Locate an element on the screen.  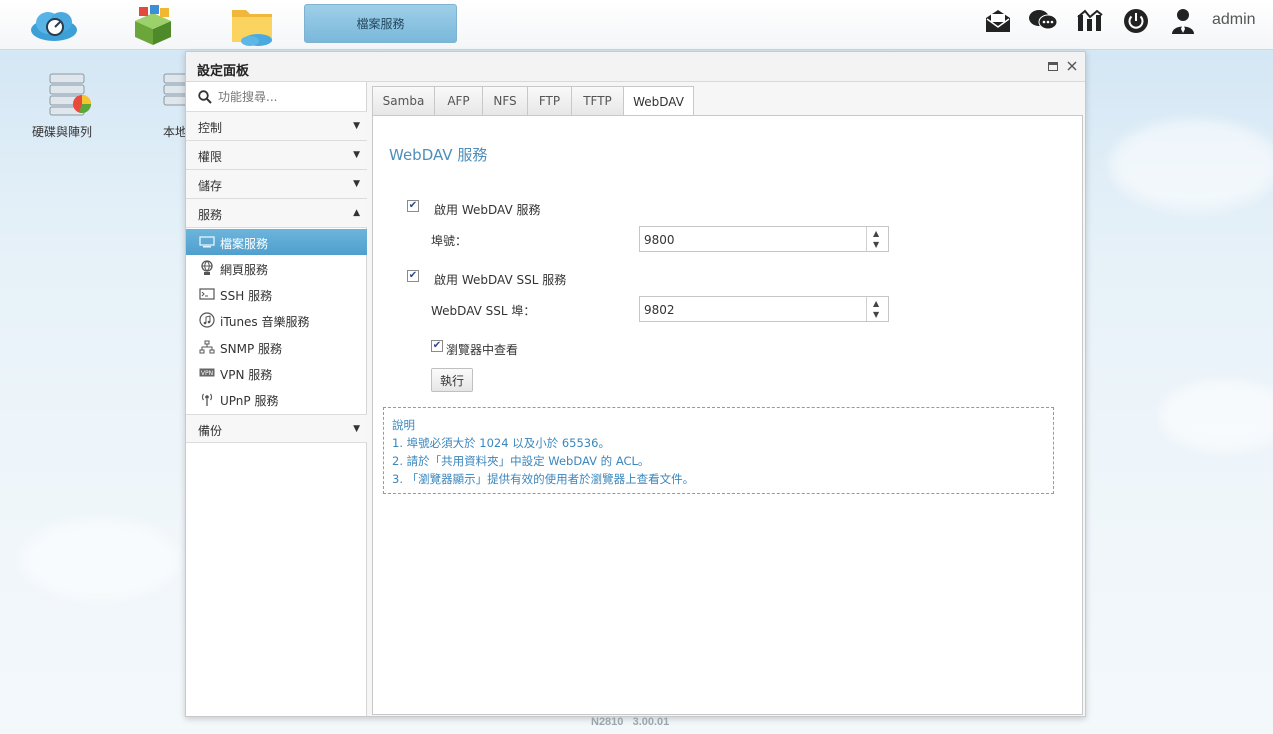
tab-samba: Samba is located at coordinates (403, 100).